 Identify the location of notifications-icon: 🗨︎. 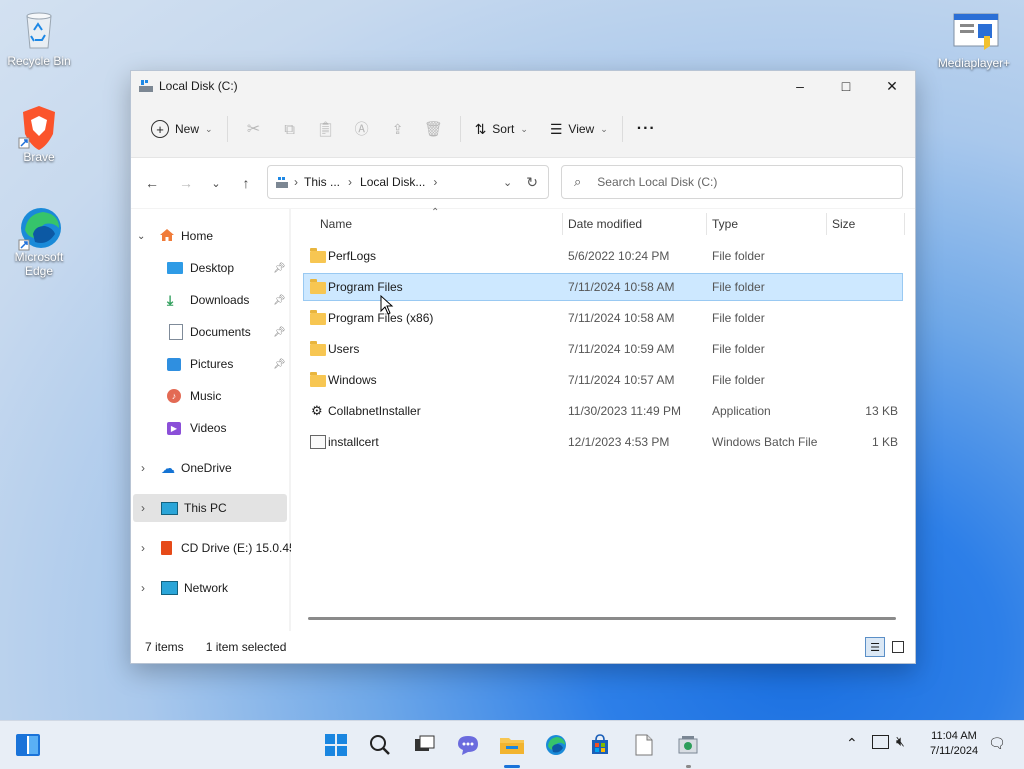
(997, 743).